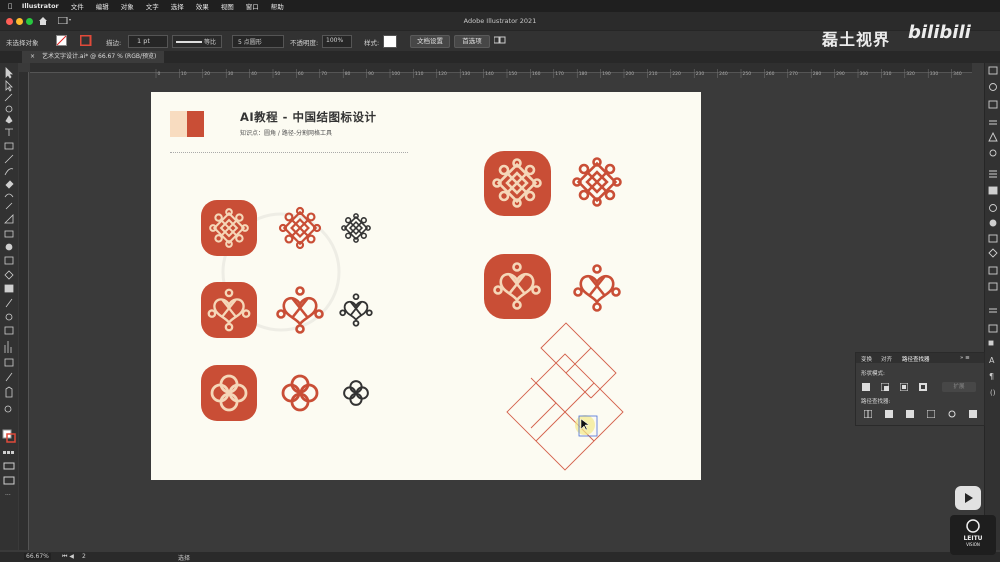 This screenshot has height=562, width=1000. What do you see at coordinates (9, 109) in the screenshot?
I see `lasso-tool-icon` at bounding box center [9, 109].